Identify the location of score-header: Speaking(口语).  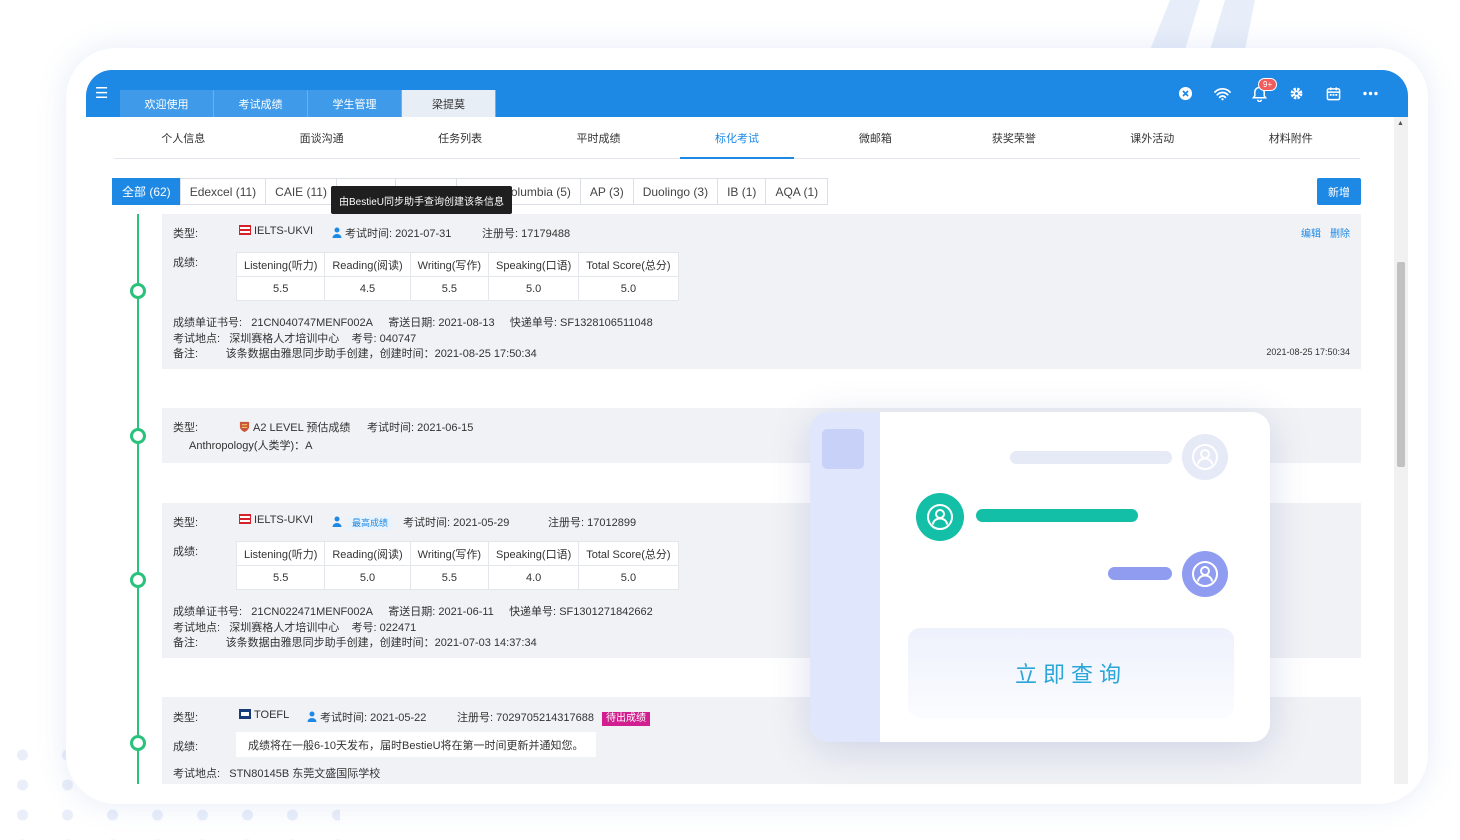
(534, 264).